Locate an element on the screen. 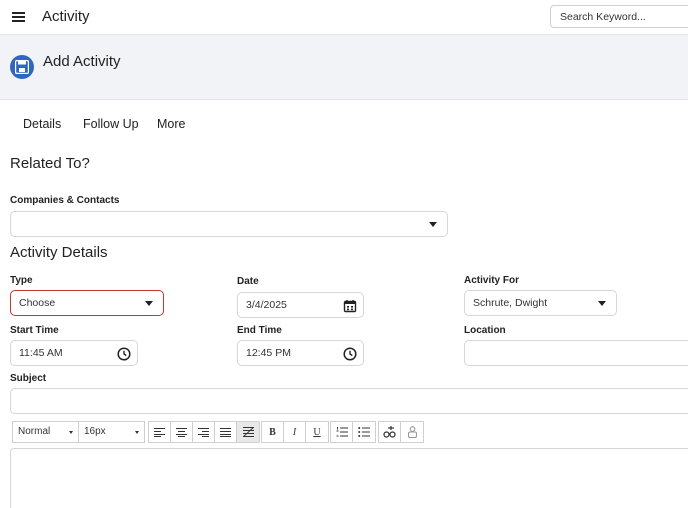 Image resolution: width=688 pixels, height=508 pixels. align-center-icon is located at coordinates (181, 432).